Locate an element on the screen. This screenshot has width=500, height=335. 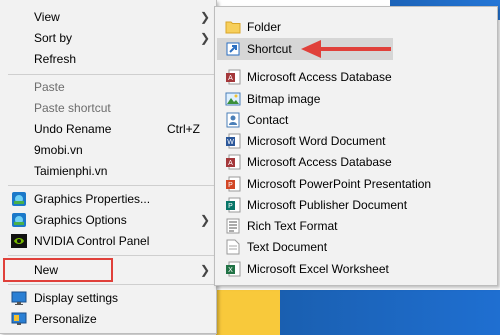
menu-item-paste-shortcut: Paste shortcut is located at coordinates (108, 108).